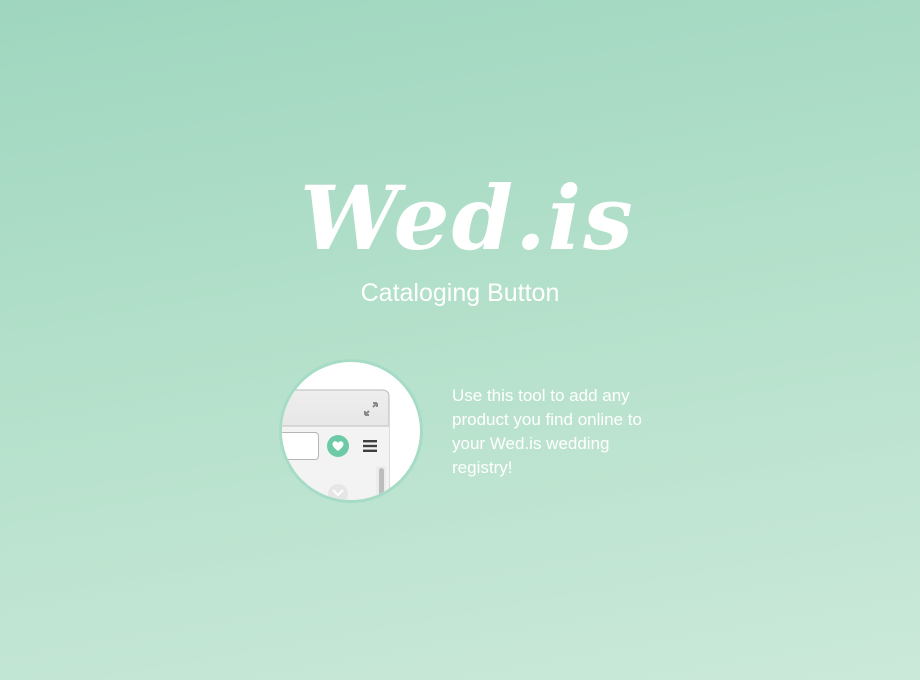 This screenshot has height=680, width=920. What do you see at coordinates (371, 409) in the screenshot?
I see `expand-icon` at bounding box center [371, 409].